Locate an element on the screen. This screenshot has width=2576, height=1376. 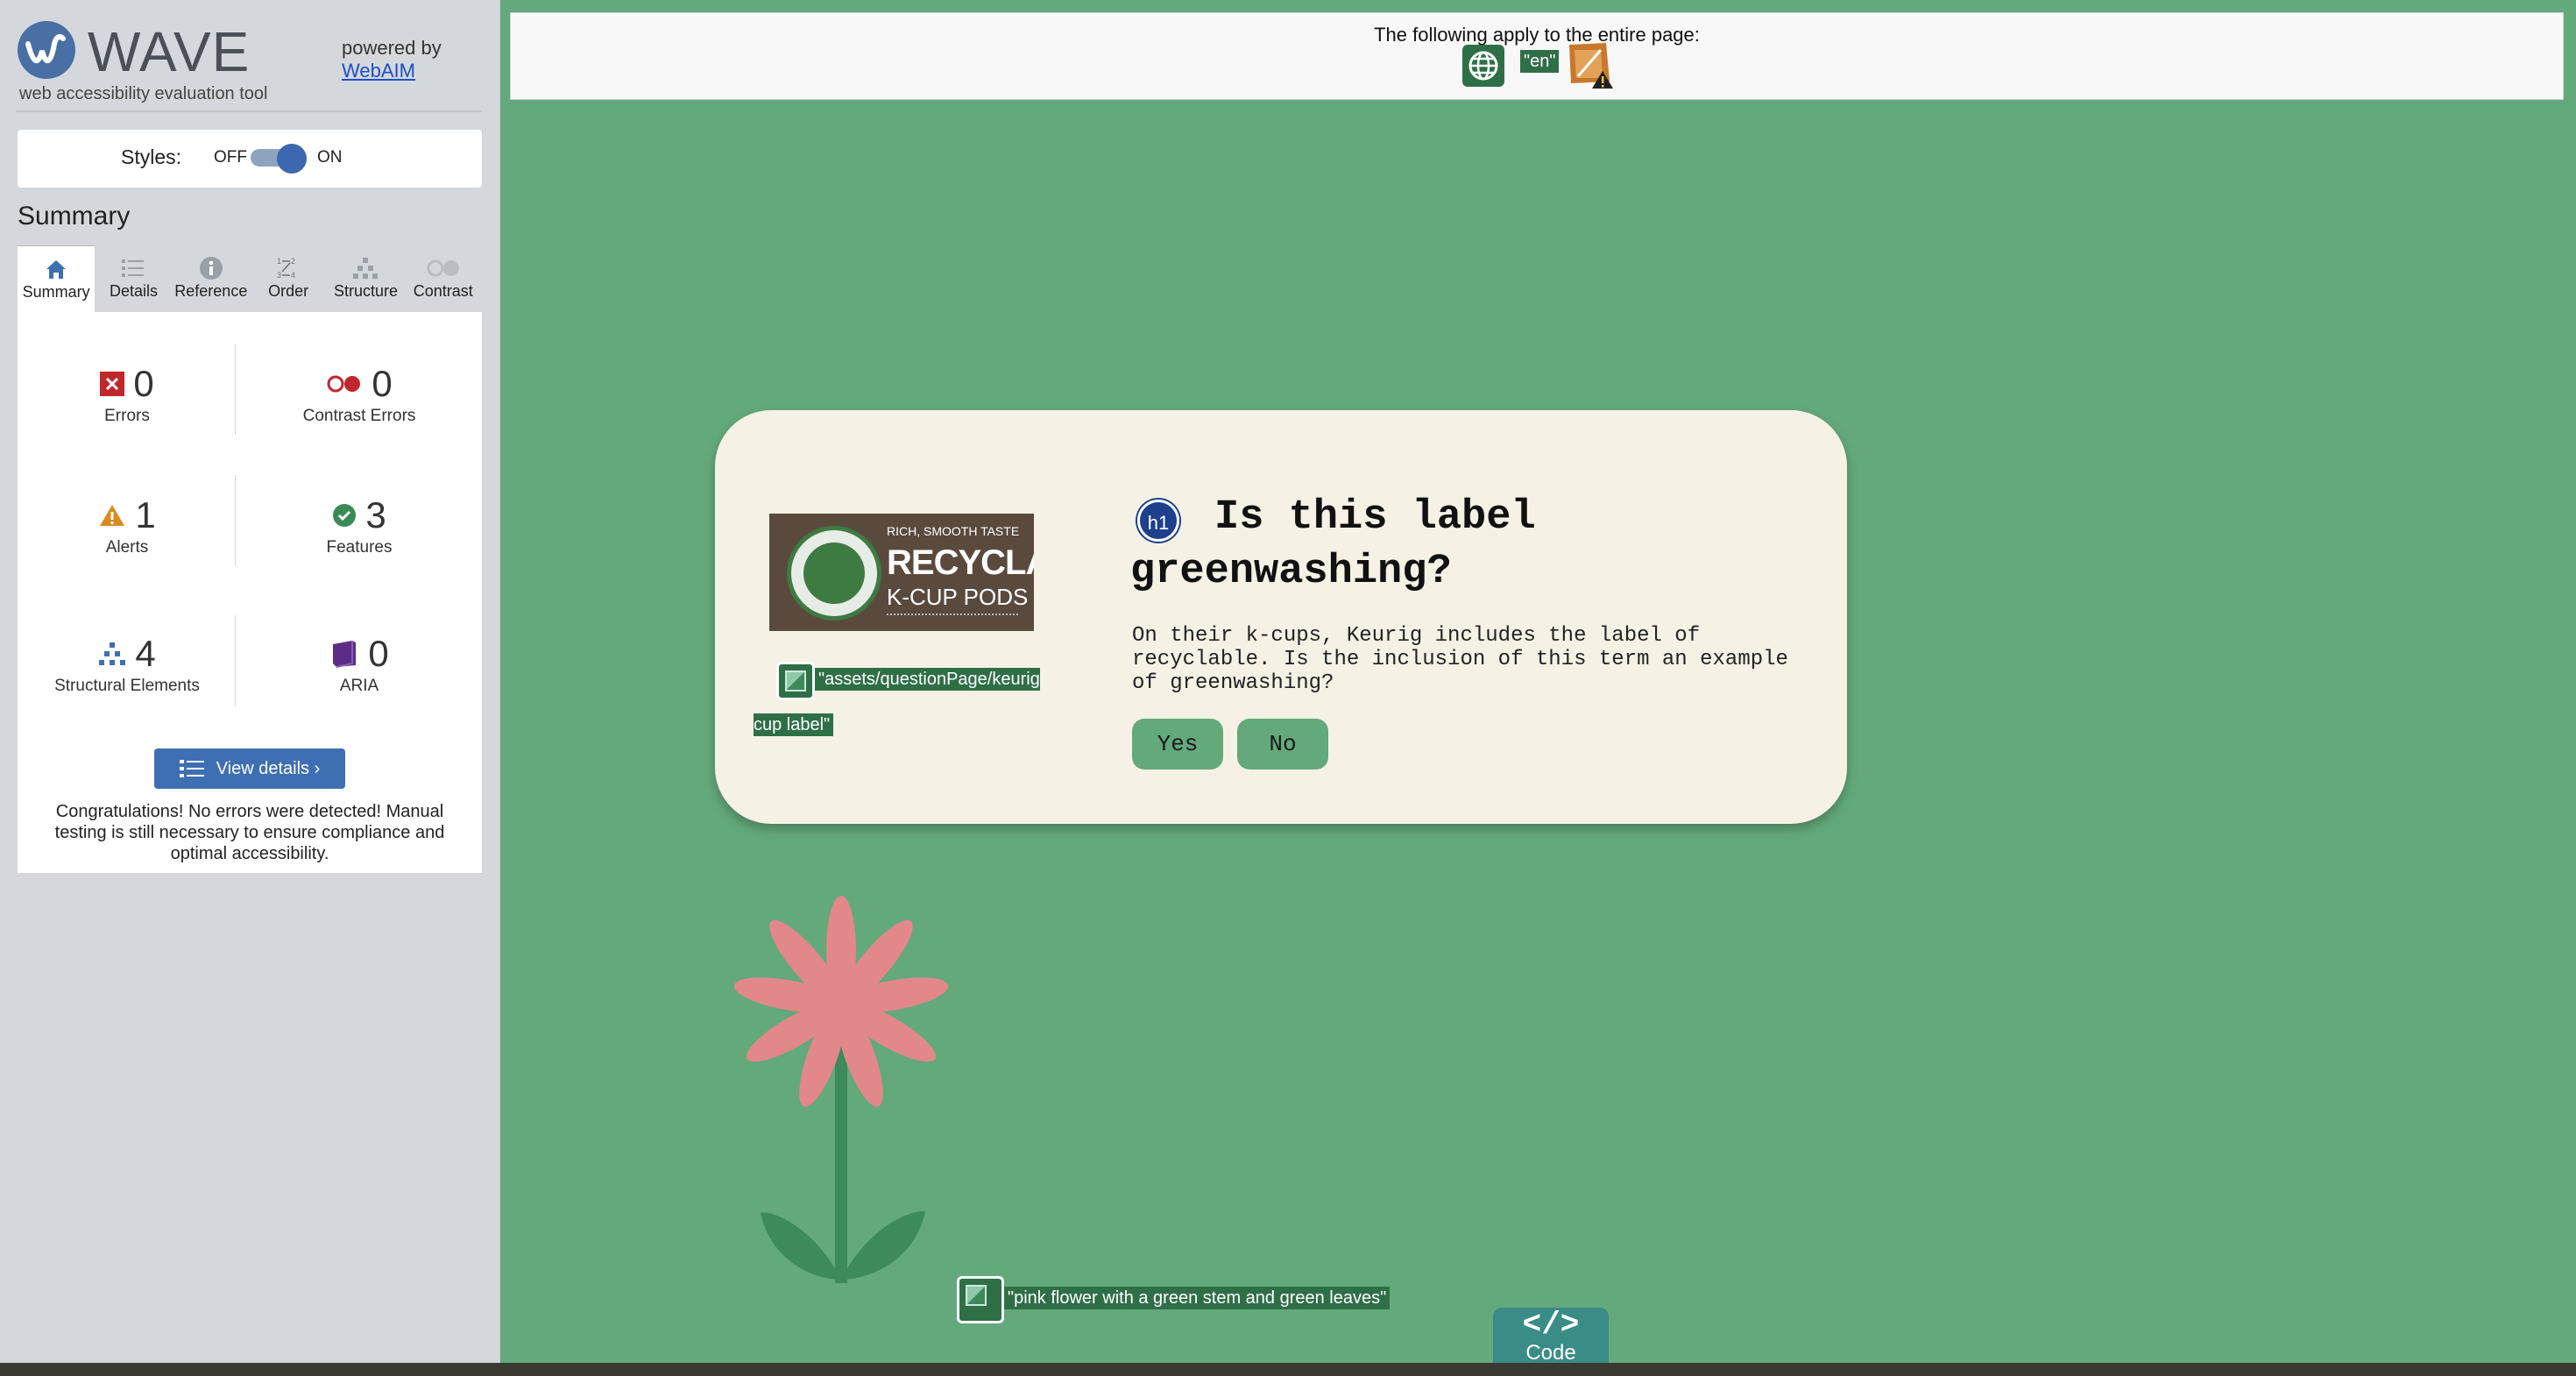
contrast-error-icon is located at coordinates (344, 384).